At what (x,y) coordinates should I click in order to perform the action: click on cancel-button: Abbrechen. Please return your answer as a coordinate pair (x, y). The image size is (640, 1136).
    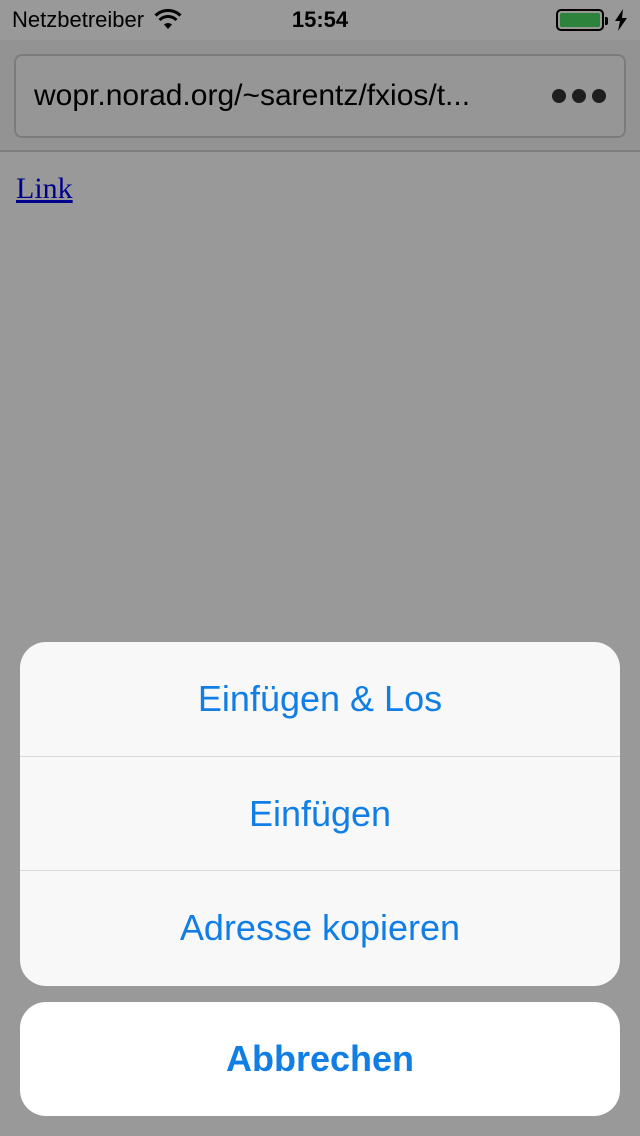
    Looking at the image, I should click on (320, 1059).